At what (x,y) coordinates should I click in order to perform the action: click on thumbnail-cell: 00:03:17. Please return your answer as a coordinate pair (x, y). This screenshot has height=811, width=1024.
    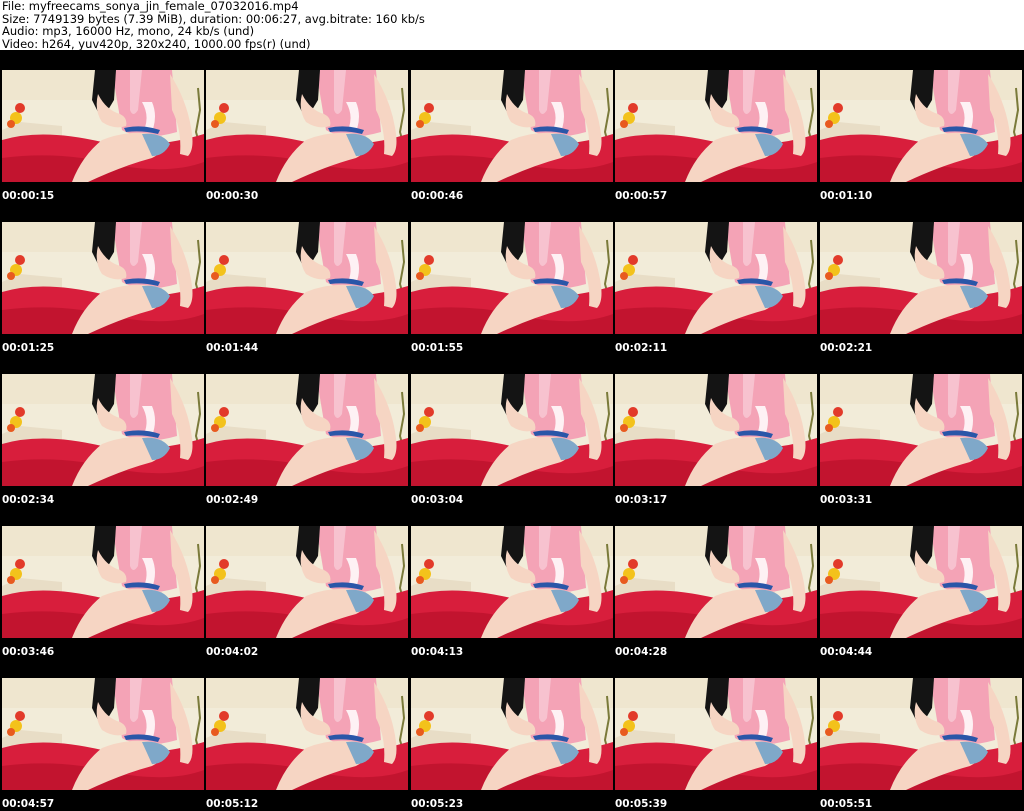
    Looking at the image, I should click on (715, 430).